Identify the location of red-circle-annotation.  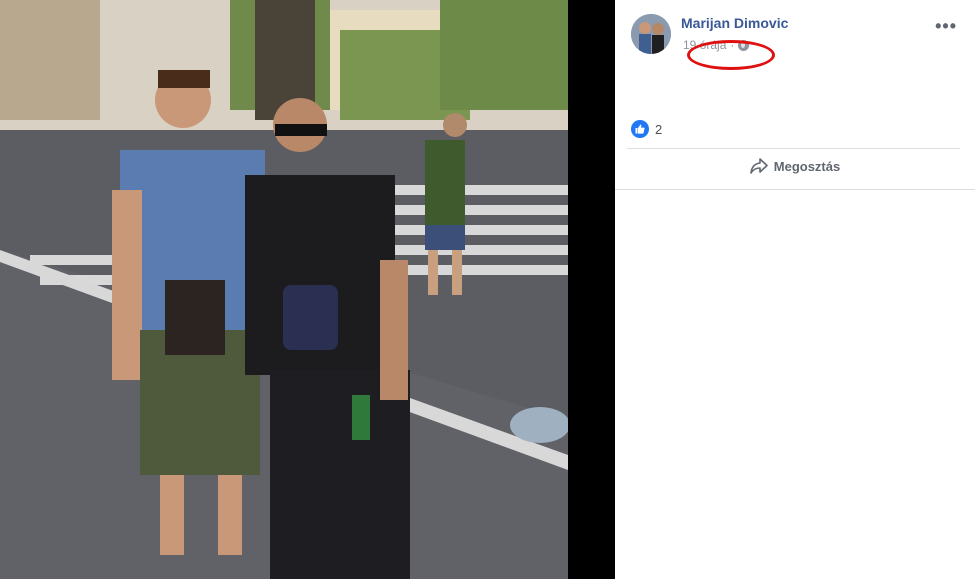
(731, 55).